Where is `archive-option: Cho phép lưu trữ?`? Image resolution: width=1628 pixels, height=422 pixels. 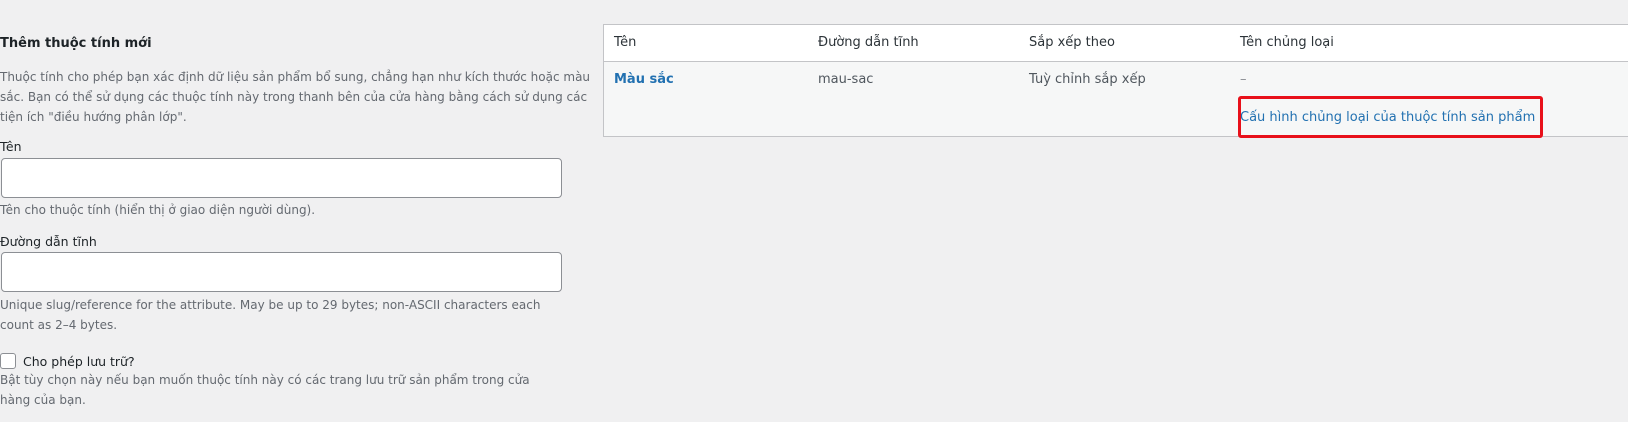
archive-option: Cho phép lưu trữ? is located at coordinates (67, 361).